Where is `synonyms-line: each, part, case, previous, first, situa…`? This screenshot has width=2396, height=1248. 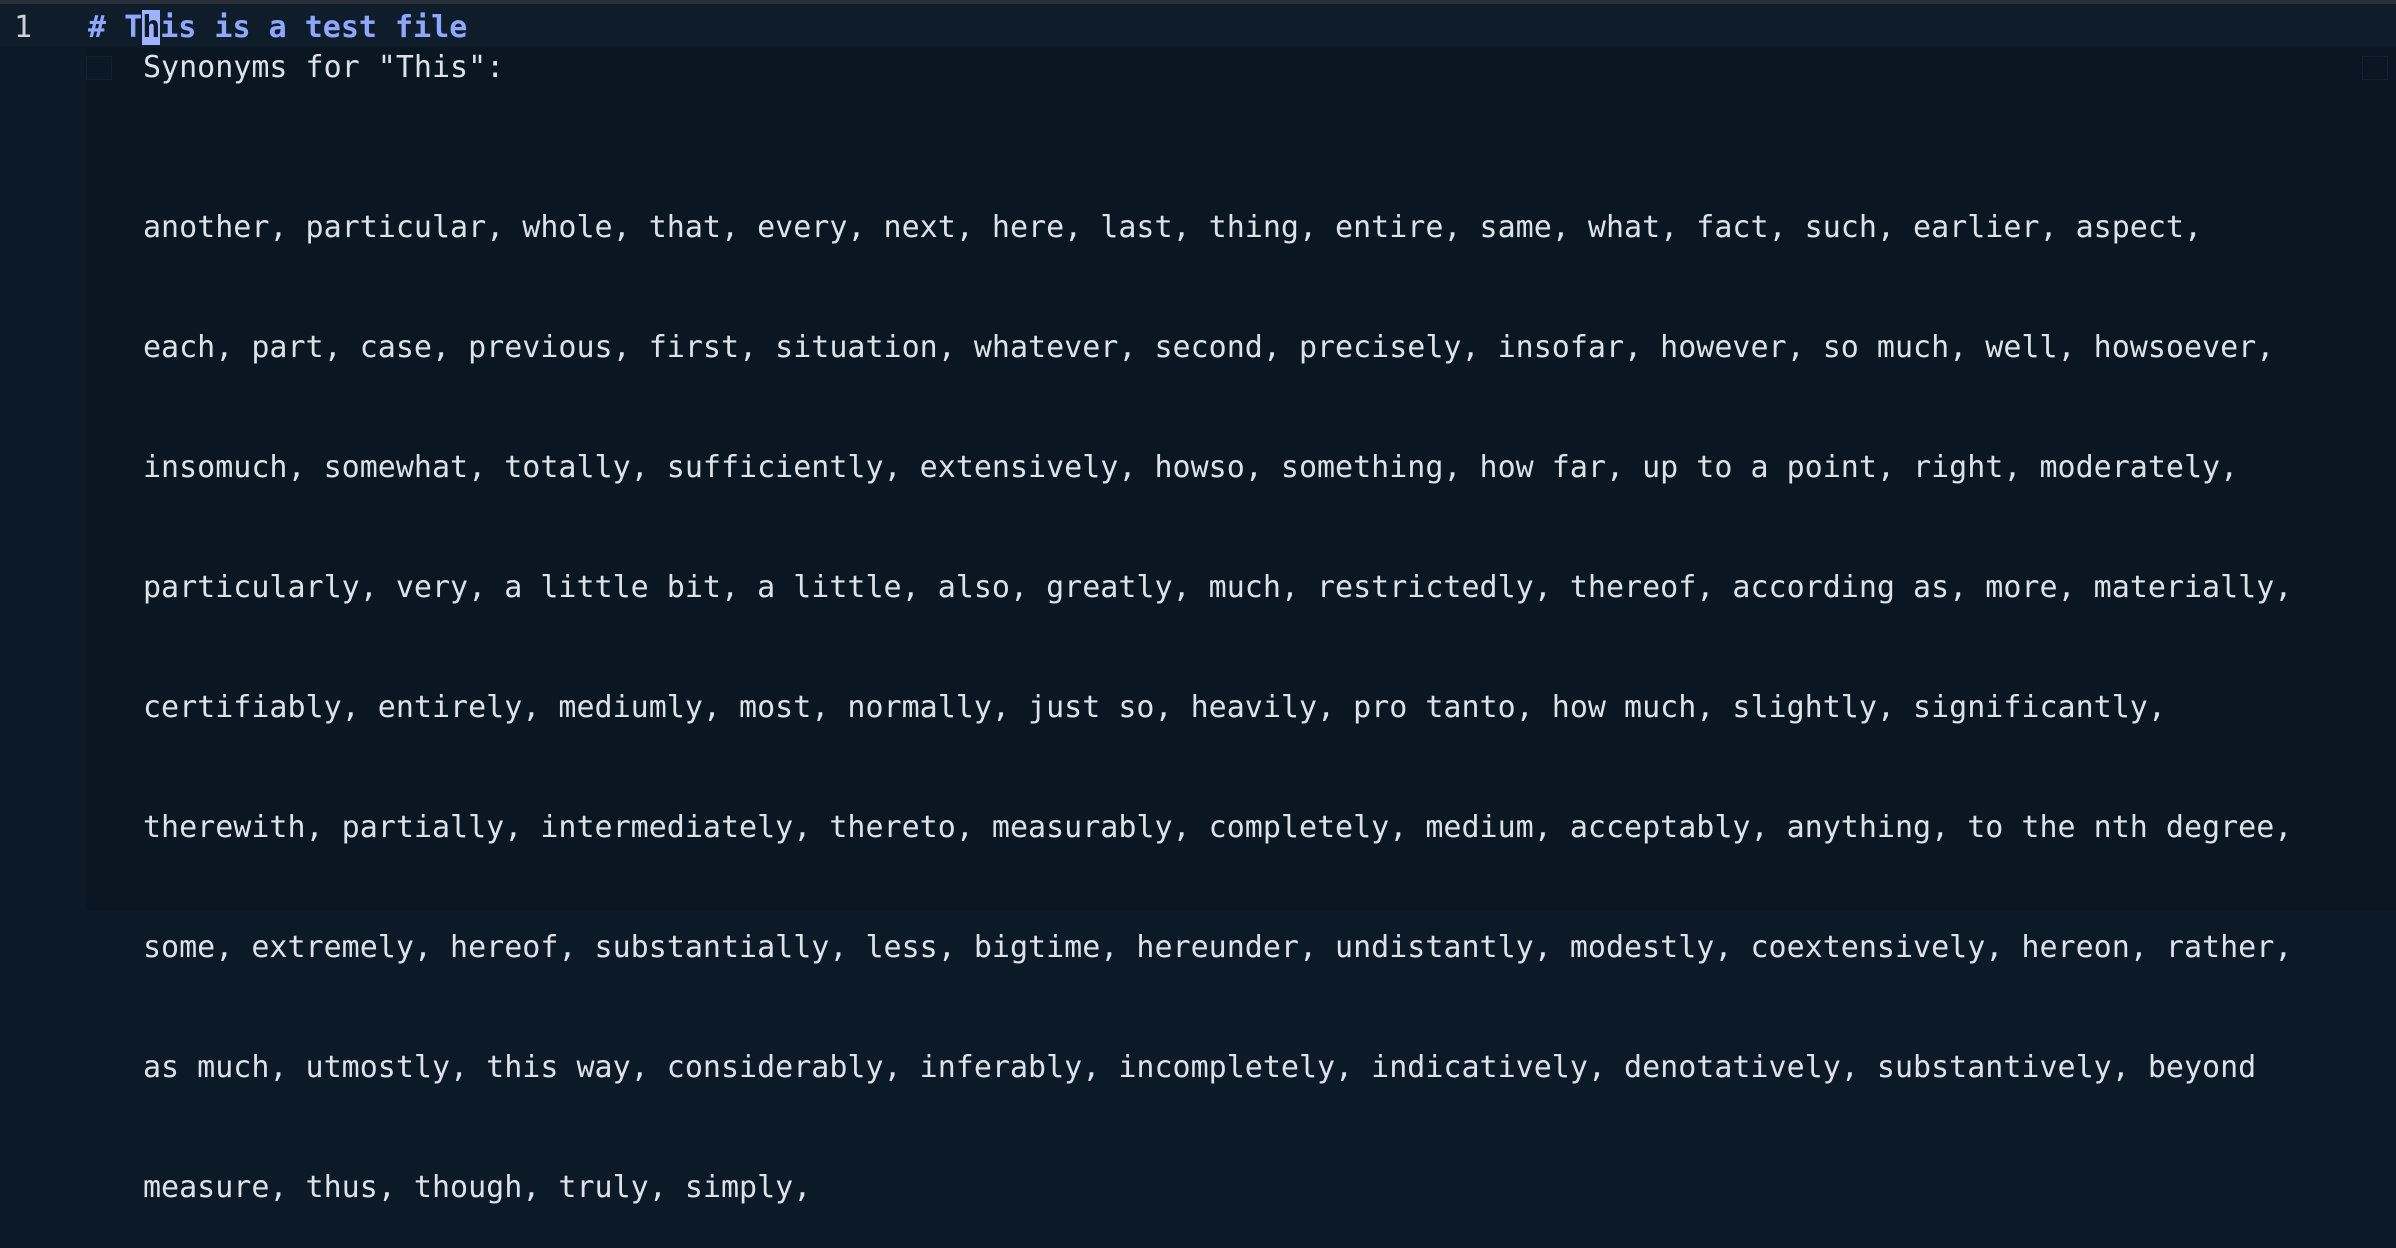
synonyms-line: each, part, case, previous, first, situa… is located at coordinates (1209, 347).